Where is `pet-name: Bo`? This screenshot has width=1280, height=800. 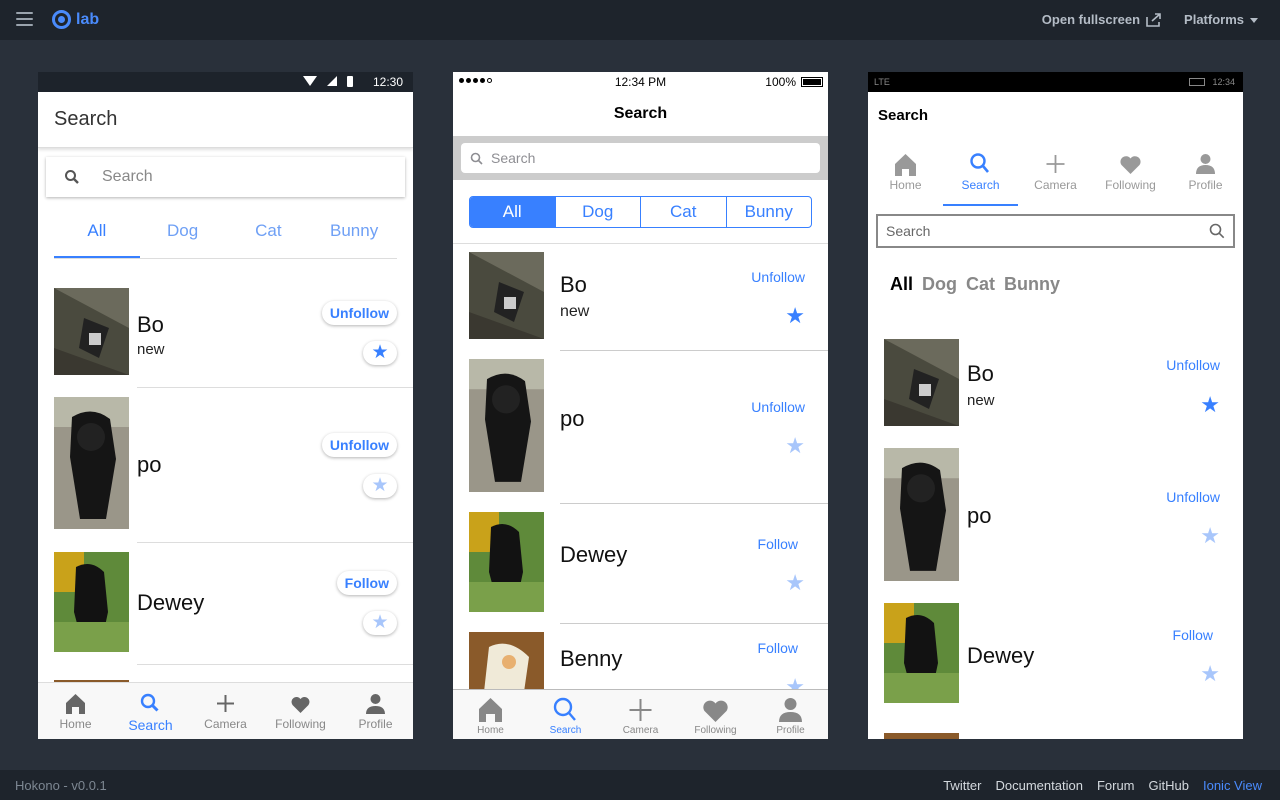 pet-name: Bo is located at coordinates (150, 324).